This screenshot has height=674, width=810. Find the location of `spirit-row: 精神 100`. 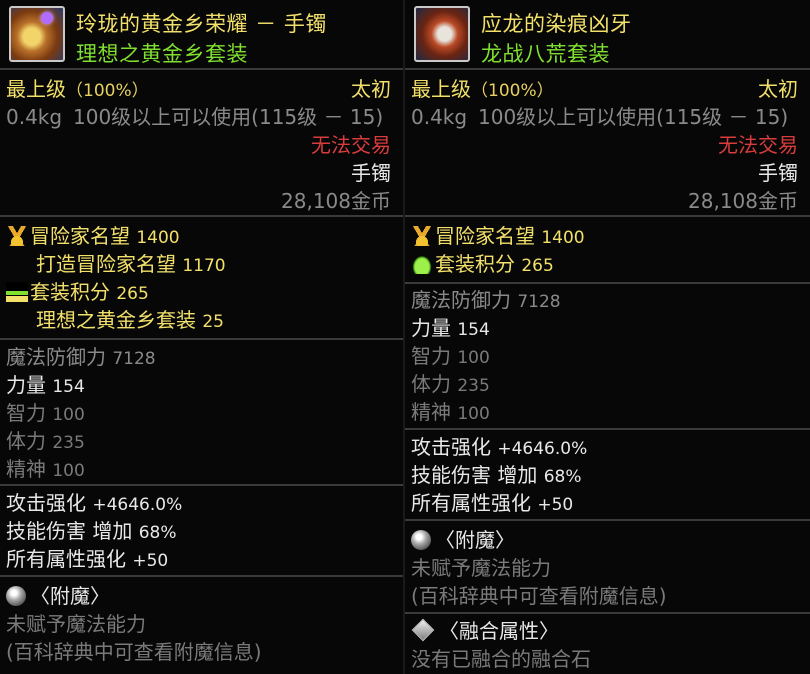

spirit-row: 精神 100 is located at coordinates (450, 413).